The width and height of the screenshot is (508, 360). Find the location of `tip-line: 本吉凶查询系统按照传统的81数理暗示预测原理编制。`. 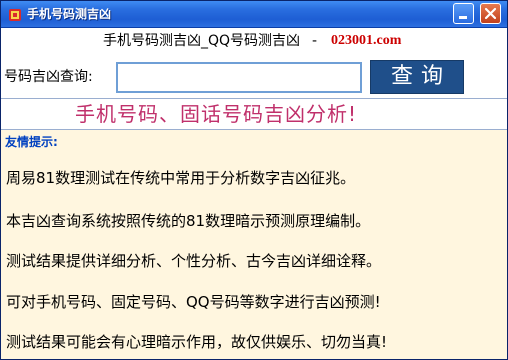

tip-line: 本吉凶查询系统按照传统的81数理暗示预测原理编制。 is located at coordinates (188, 221).